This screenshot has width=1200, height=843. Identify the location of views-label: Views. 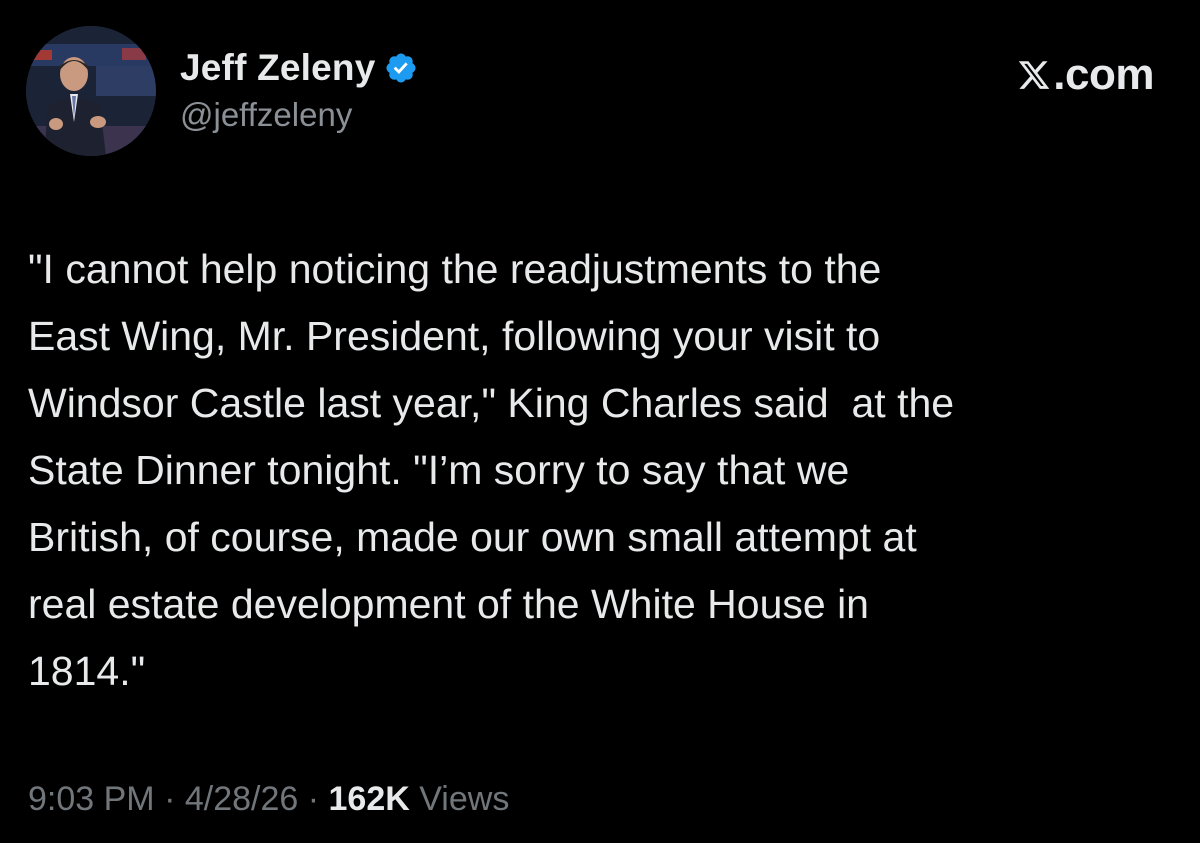
(459, 799).